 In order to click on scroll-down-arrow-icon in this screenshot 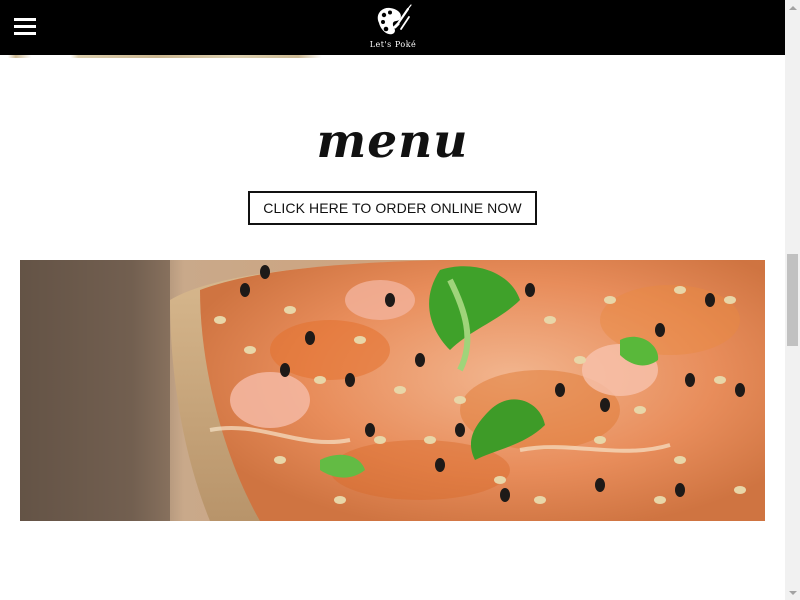, I will do `click(792, 592)`.